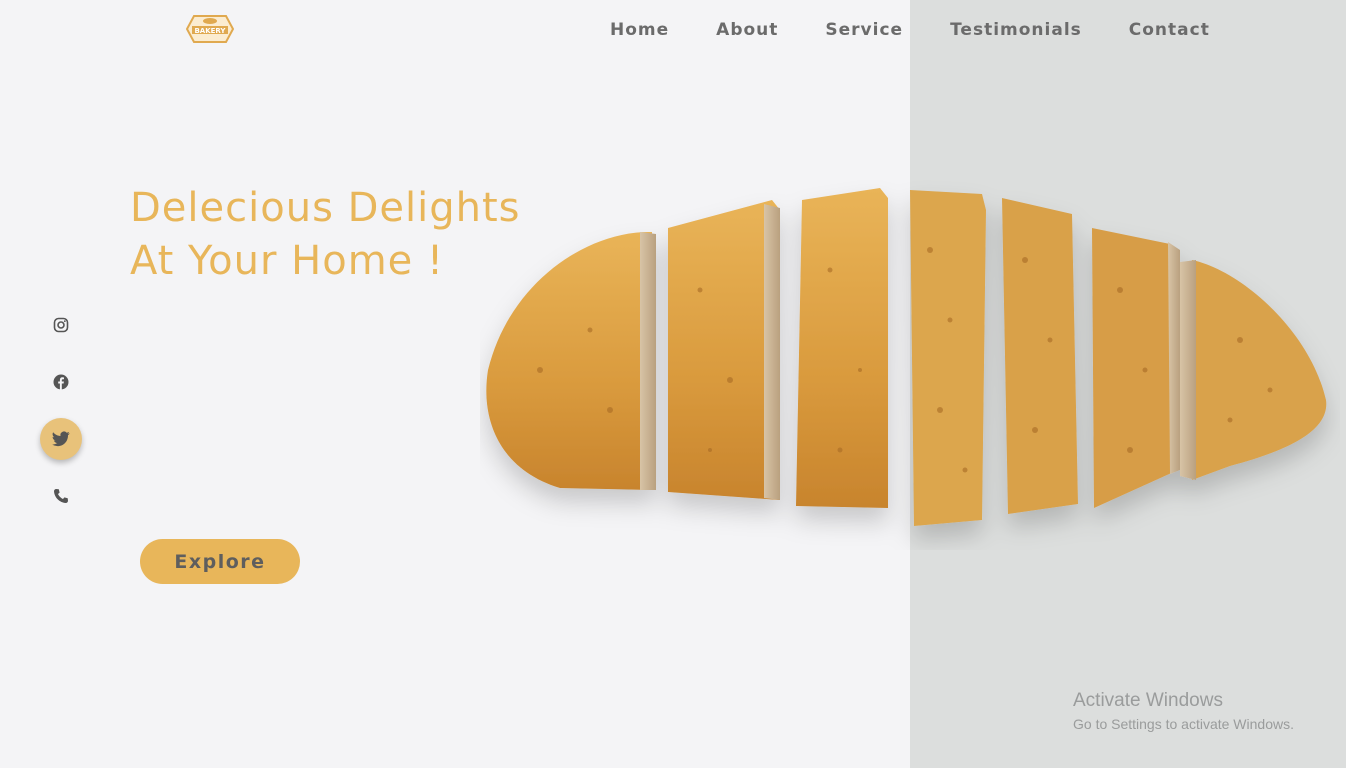  I want to click on hero-headline-line2: At Your Home !, so click(287, 261).